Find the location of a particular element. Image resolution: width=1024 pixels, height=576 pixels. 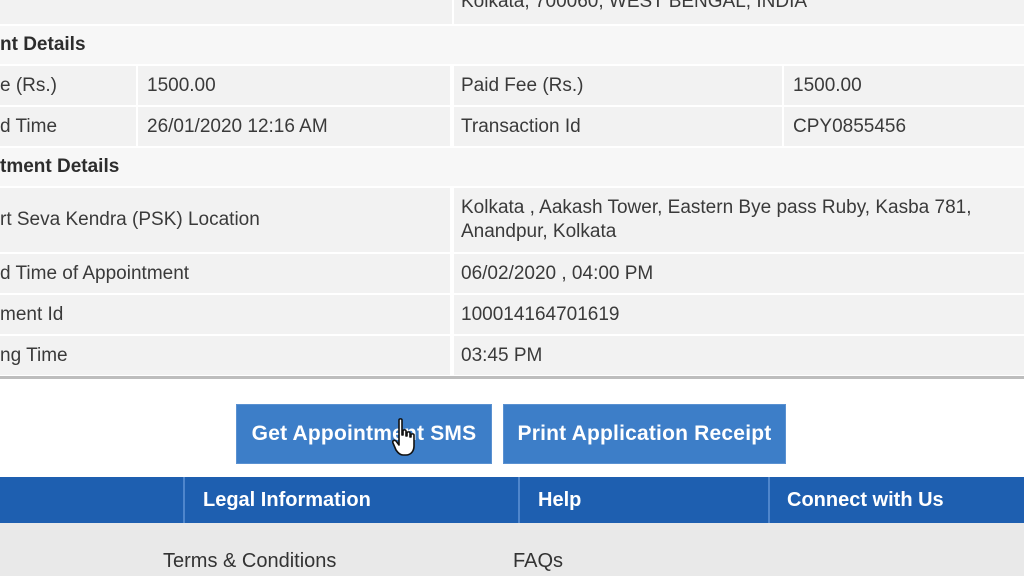

paid-fee-value: 1500.00 is located at coordinates (904, 85).